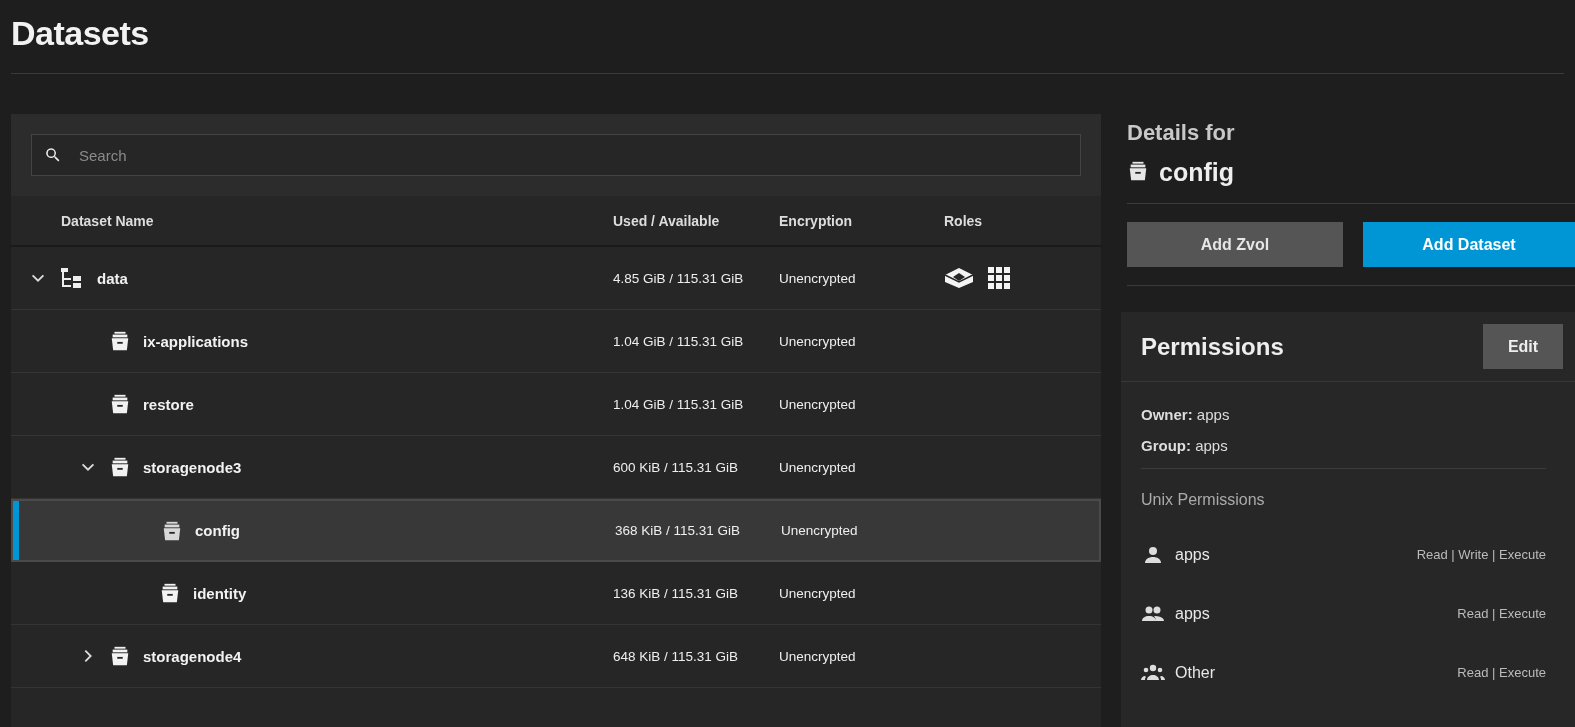 The width and height of the screenshot is (1575, 727). Describe the element at coordinates (1195, 672) in the screenshot. I see `permission-name: Other` at that location.